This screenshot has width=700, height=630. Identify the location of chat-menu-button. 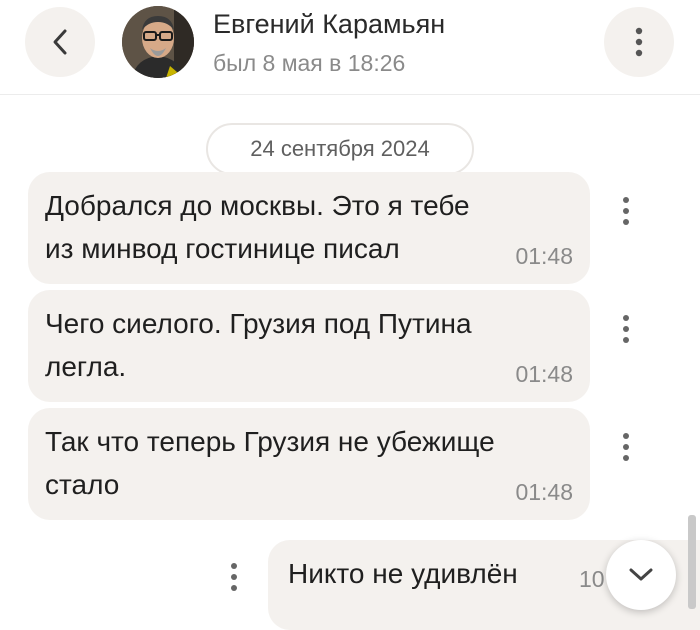
(639, 42).